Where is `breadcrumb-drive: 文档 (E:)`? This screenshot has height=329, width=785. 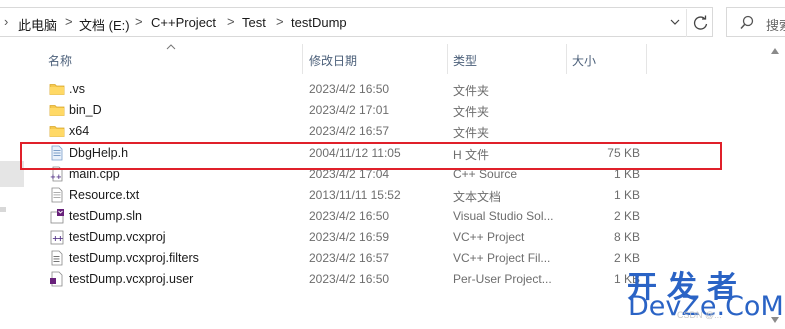
breadcrumb-drive: 文档 (E:) is located at coordinates (104, 24).